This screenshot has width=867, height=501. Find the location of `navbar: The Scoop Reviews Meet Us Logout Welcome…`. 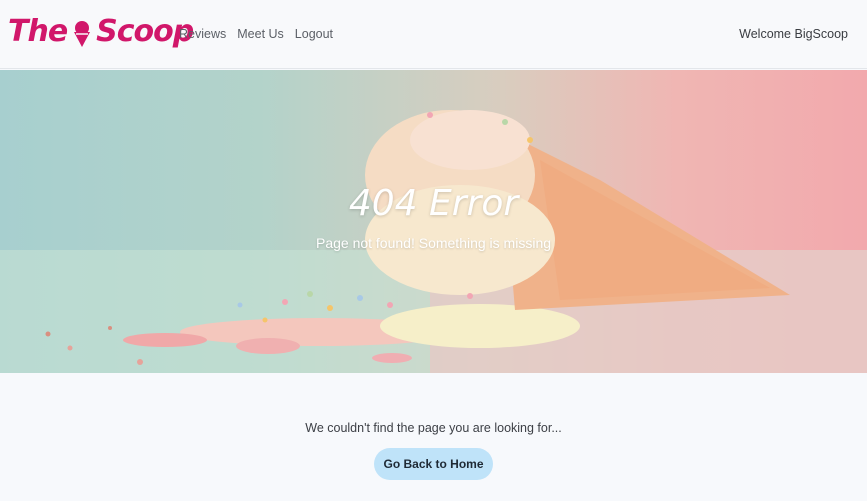

navbar: The Scoop Reviews Meet Us Logout Welcome… is located at coordinates (433, 34).